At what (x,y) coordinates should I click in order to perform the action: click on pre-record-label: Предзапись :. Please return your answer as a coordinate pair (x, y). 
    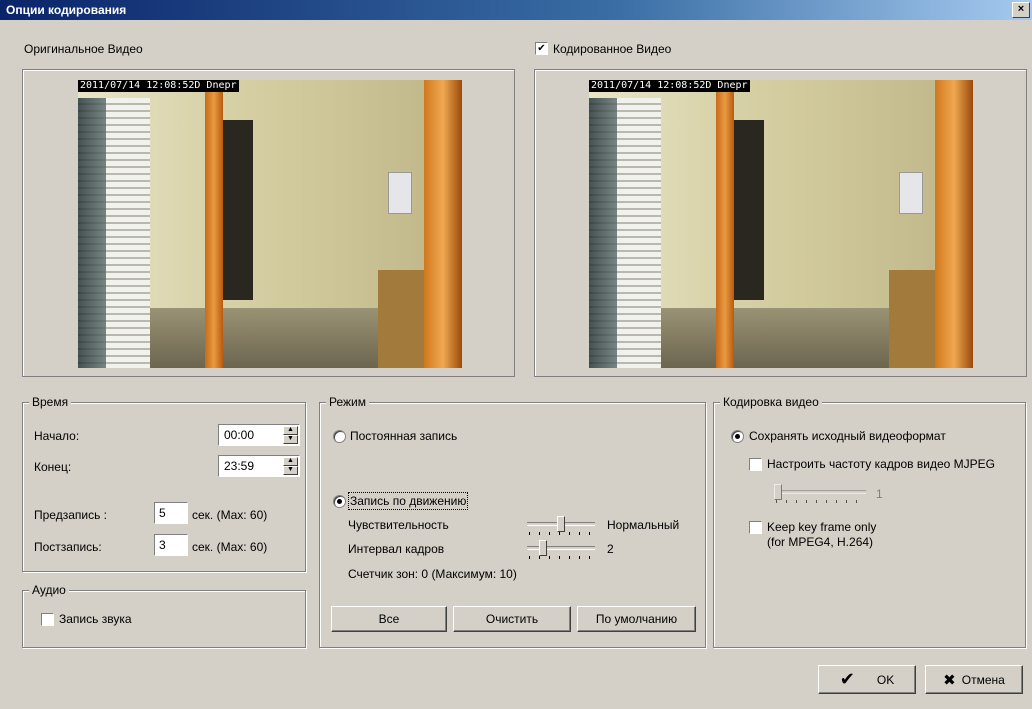
    Looking at the image, I should click on (71, 515).